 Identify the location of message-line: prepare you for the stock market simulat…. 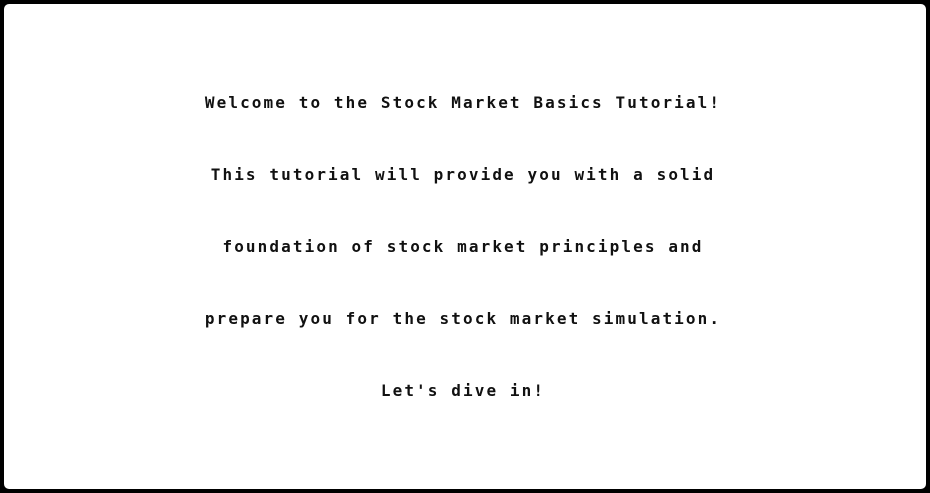
(463, 318).